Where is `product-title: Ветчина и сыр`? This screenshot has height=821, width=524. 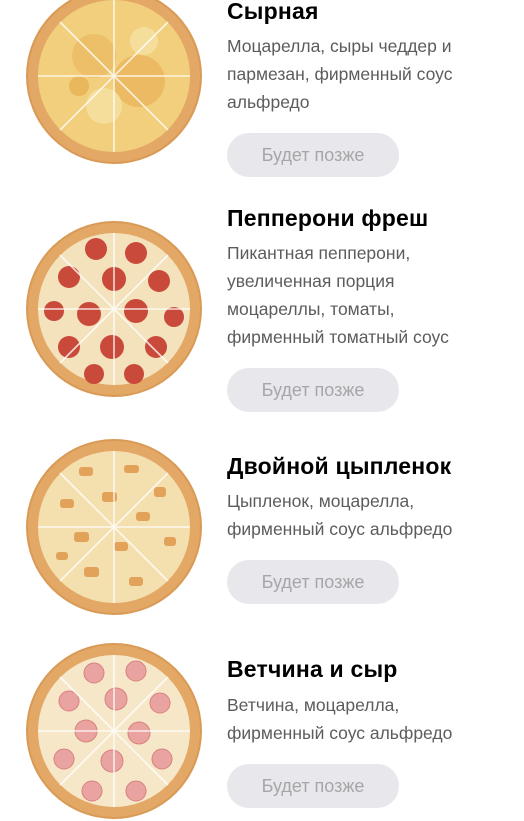 product-title: Ветчина и сыр is located at coordinates (312, 669).